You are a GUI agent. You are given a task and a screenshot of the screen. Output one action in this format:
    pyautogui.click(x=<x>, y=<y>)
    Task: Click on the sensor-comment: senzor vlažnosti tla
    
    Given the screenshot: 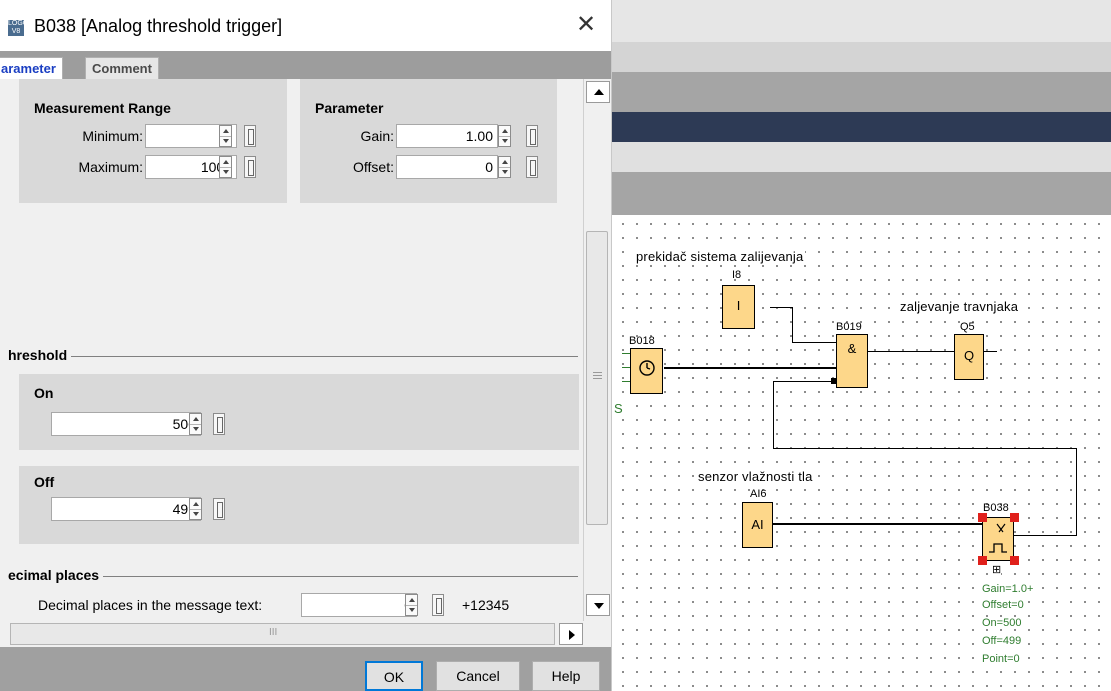 What is the action you would take?
    pyautogui.click(x=755, y=476)
    